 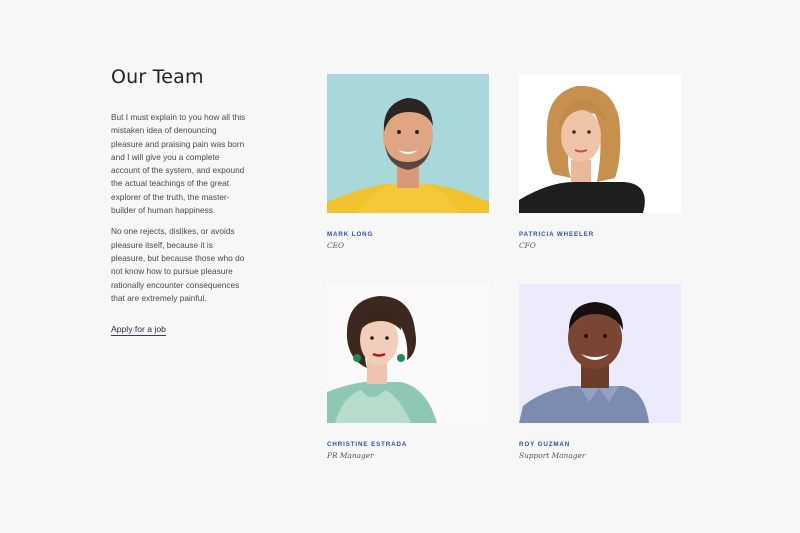 I want to click on team-member-card: CHRISTINE ESTRADA PR Manager, so click(x=408, y=372).